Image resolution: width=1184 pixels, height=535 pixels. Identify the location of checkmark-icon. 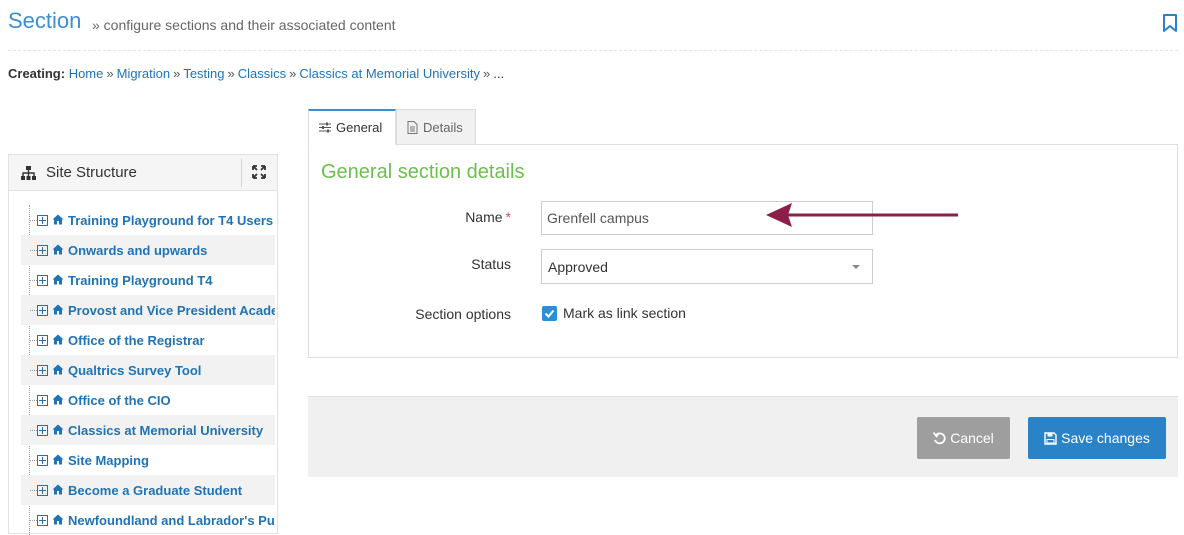
(549, 313).